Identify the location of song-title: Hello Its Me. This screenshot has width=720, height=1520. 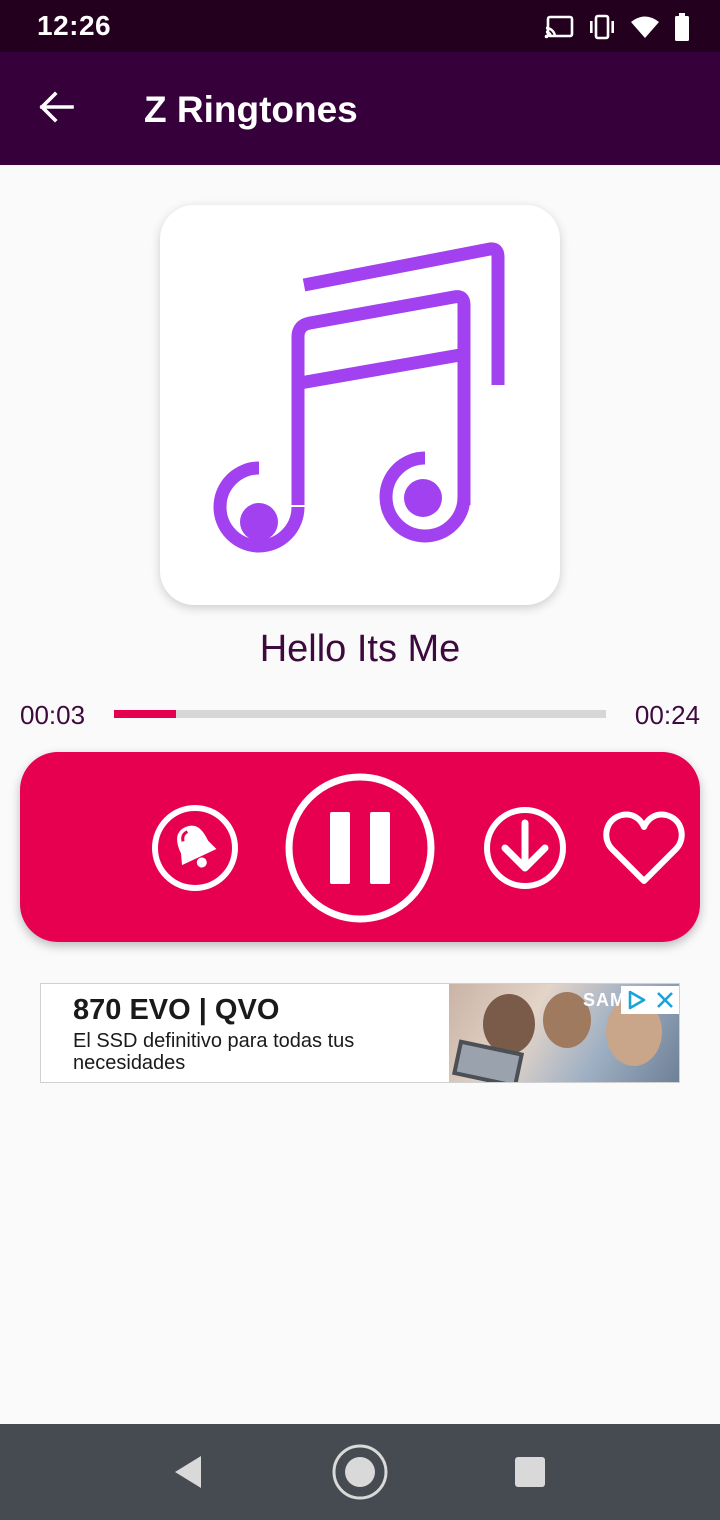
(360, 649).